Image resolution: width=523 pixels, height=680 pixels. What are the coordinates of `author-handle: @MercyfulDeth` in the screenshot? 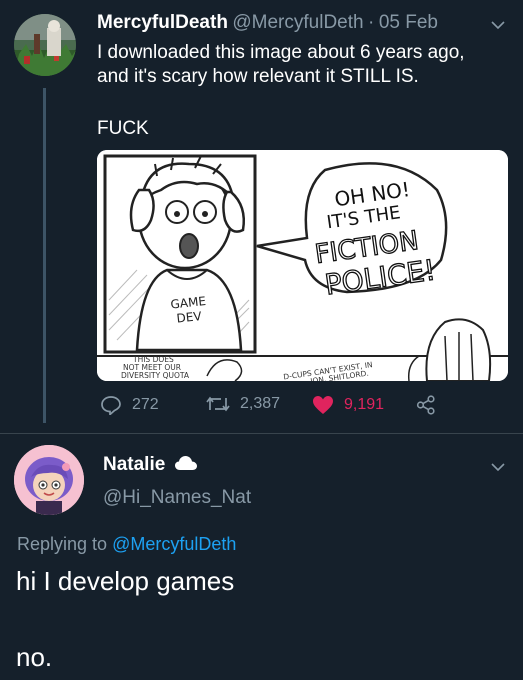 It's located at (297, 22).